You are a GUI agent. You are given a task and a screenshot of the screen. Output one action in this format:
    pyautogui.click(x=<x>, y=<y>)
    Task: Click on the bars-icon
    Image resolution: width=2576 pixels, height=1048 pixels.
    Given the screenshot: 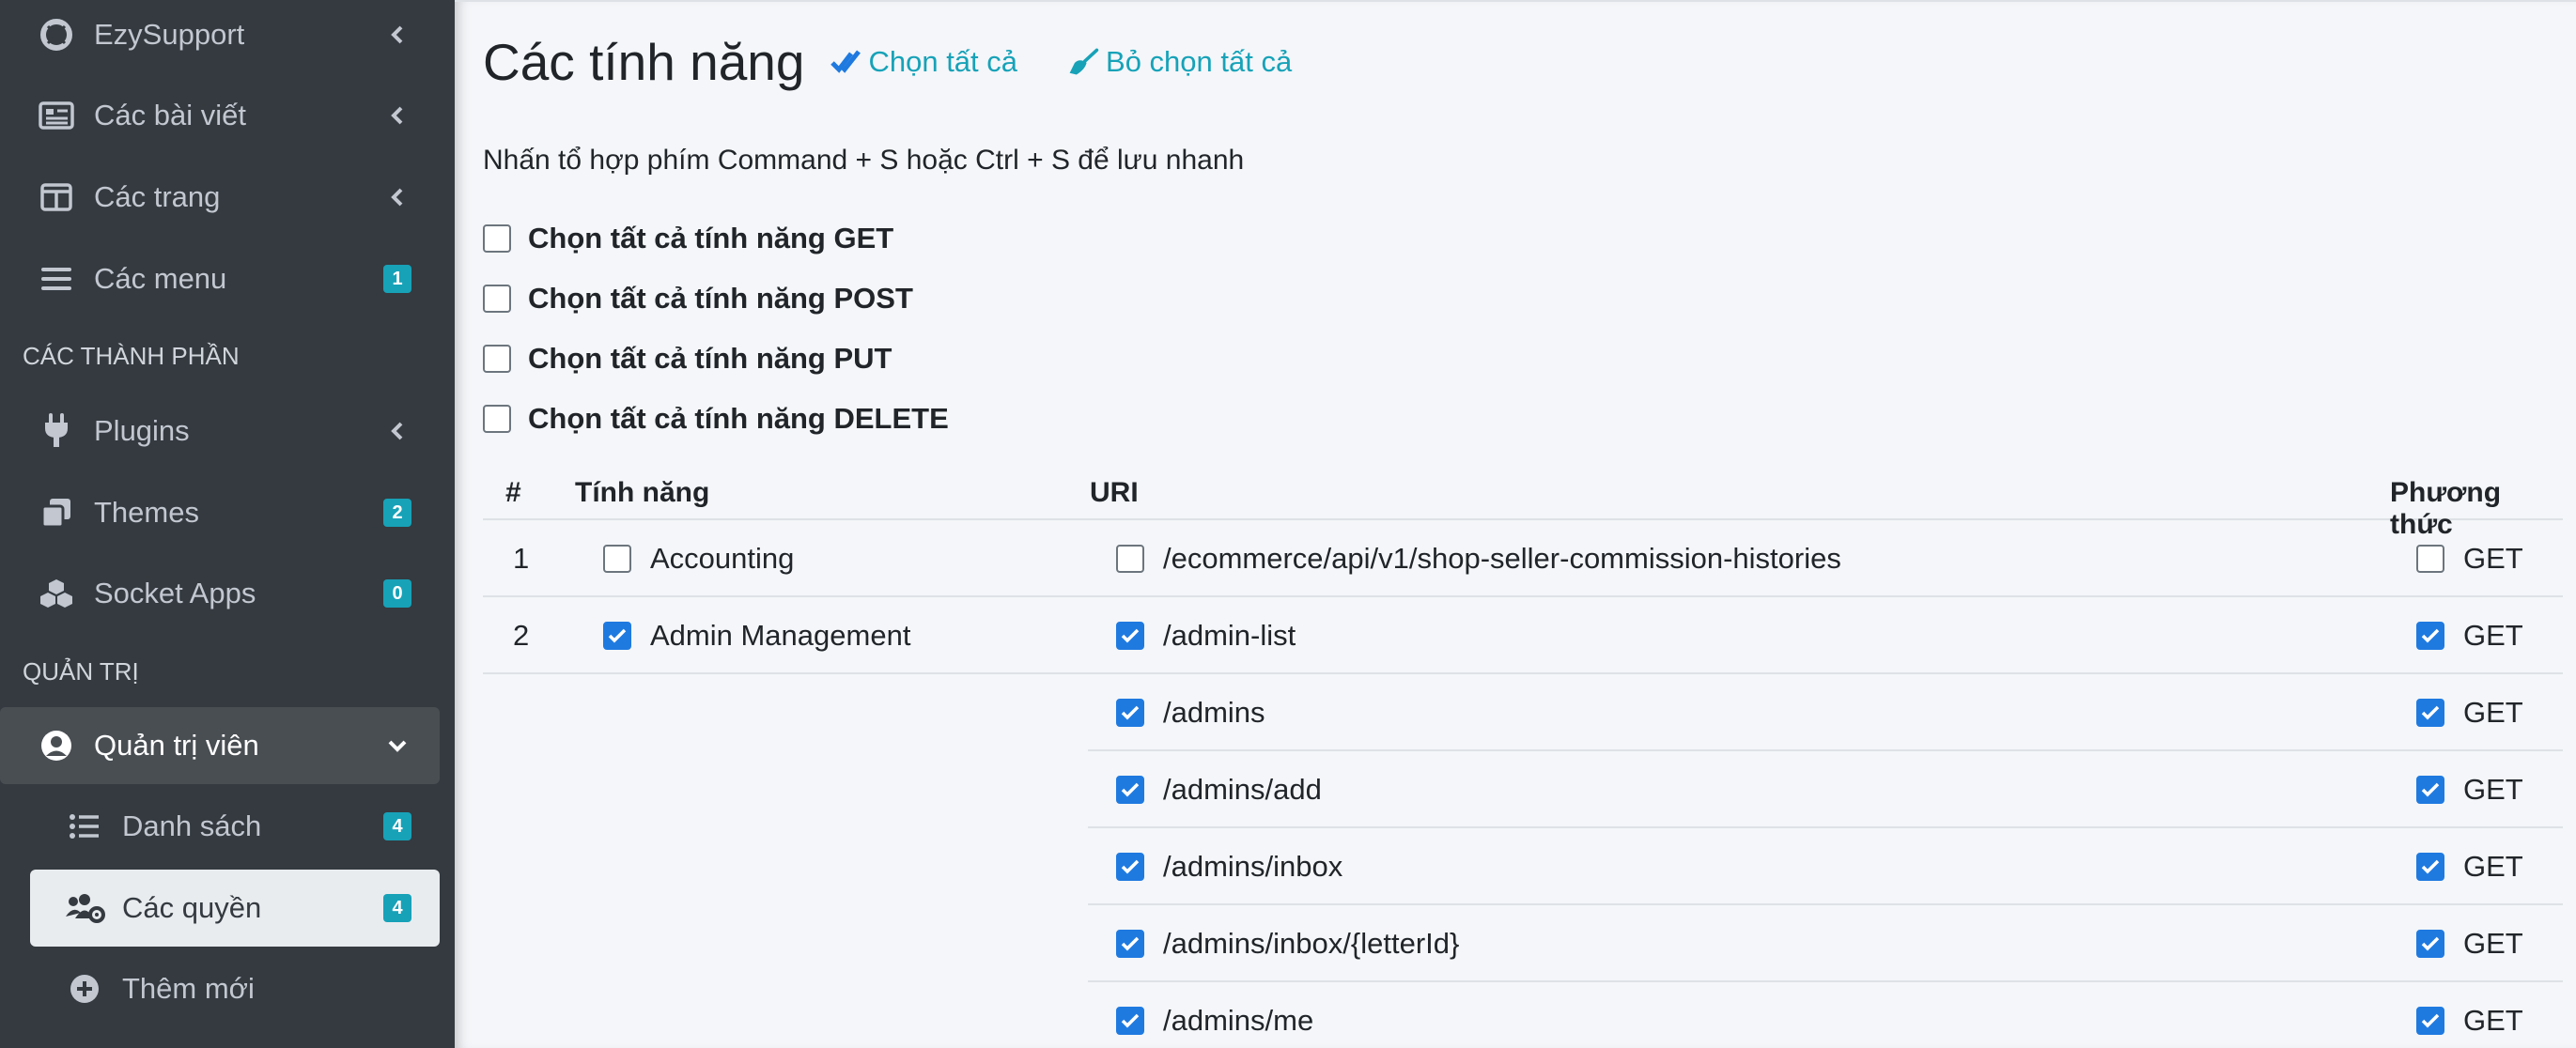 What is the action you would take?
    pyautogui.click(x=56, y=279)
    